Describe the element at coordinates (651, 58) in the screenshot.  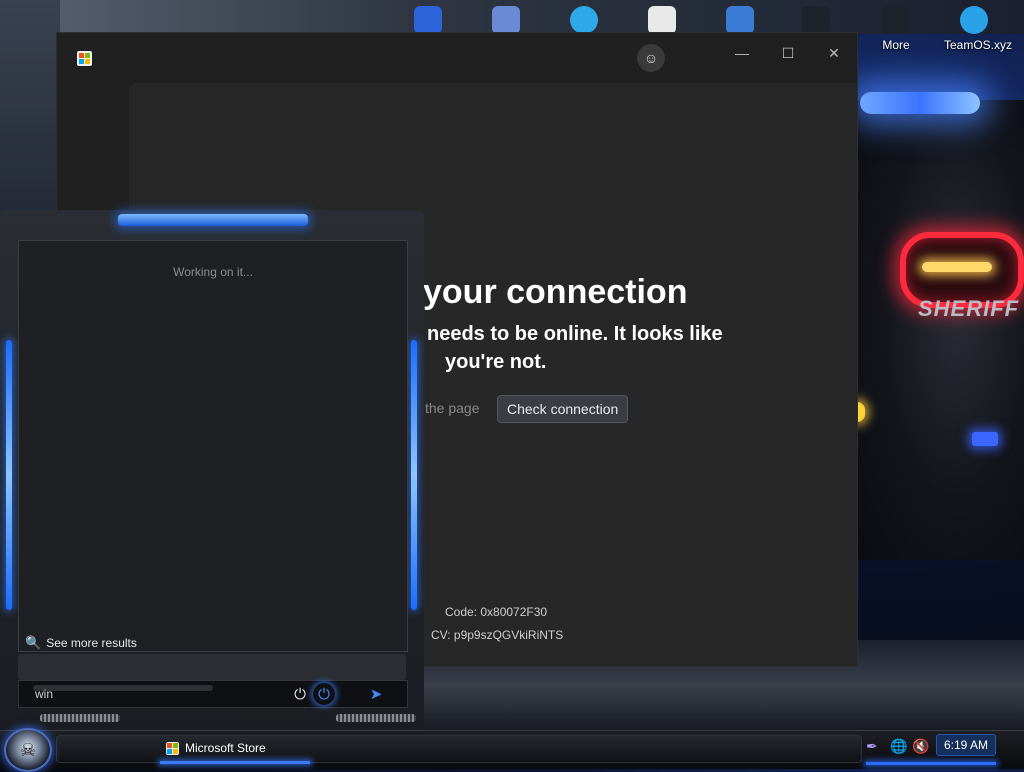
I see `account-icon: ☺` at that location.